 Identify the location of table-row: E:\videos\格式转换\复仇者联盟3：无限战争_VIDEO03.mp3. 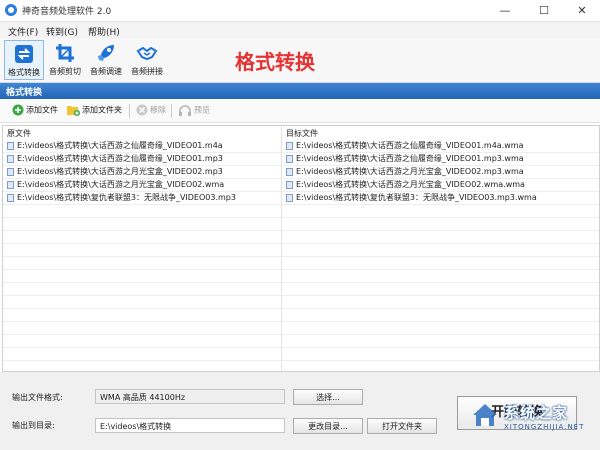
(142, 198).